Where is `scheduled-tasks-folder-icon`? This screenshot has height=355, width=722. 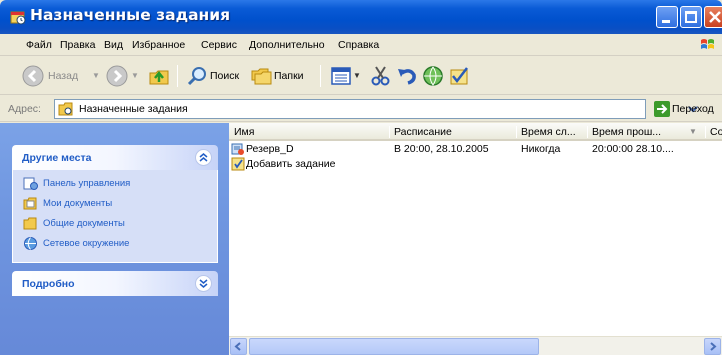
scheduled-tasks-folder-icon is located at coordinates (65, 109).